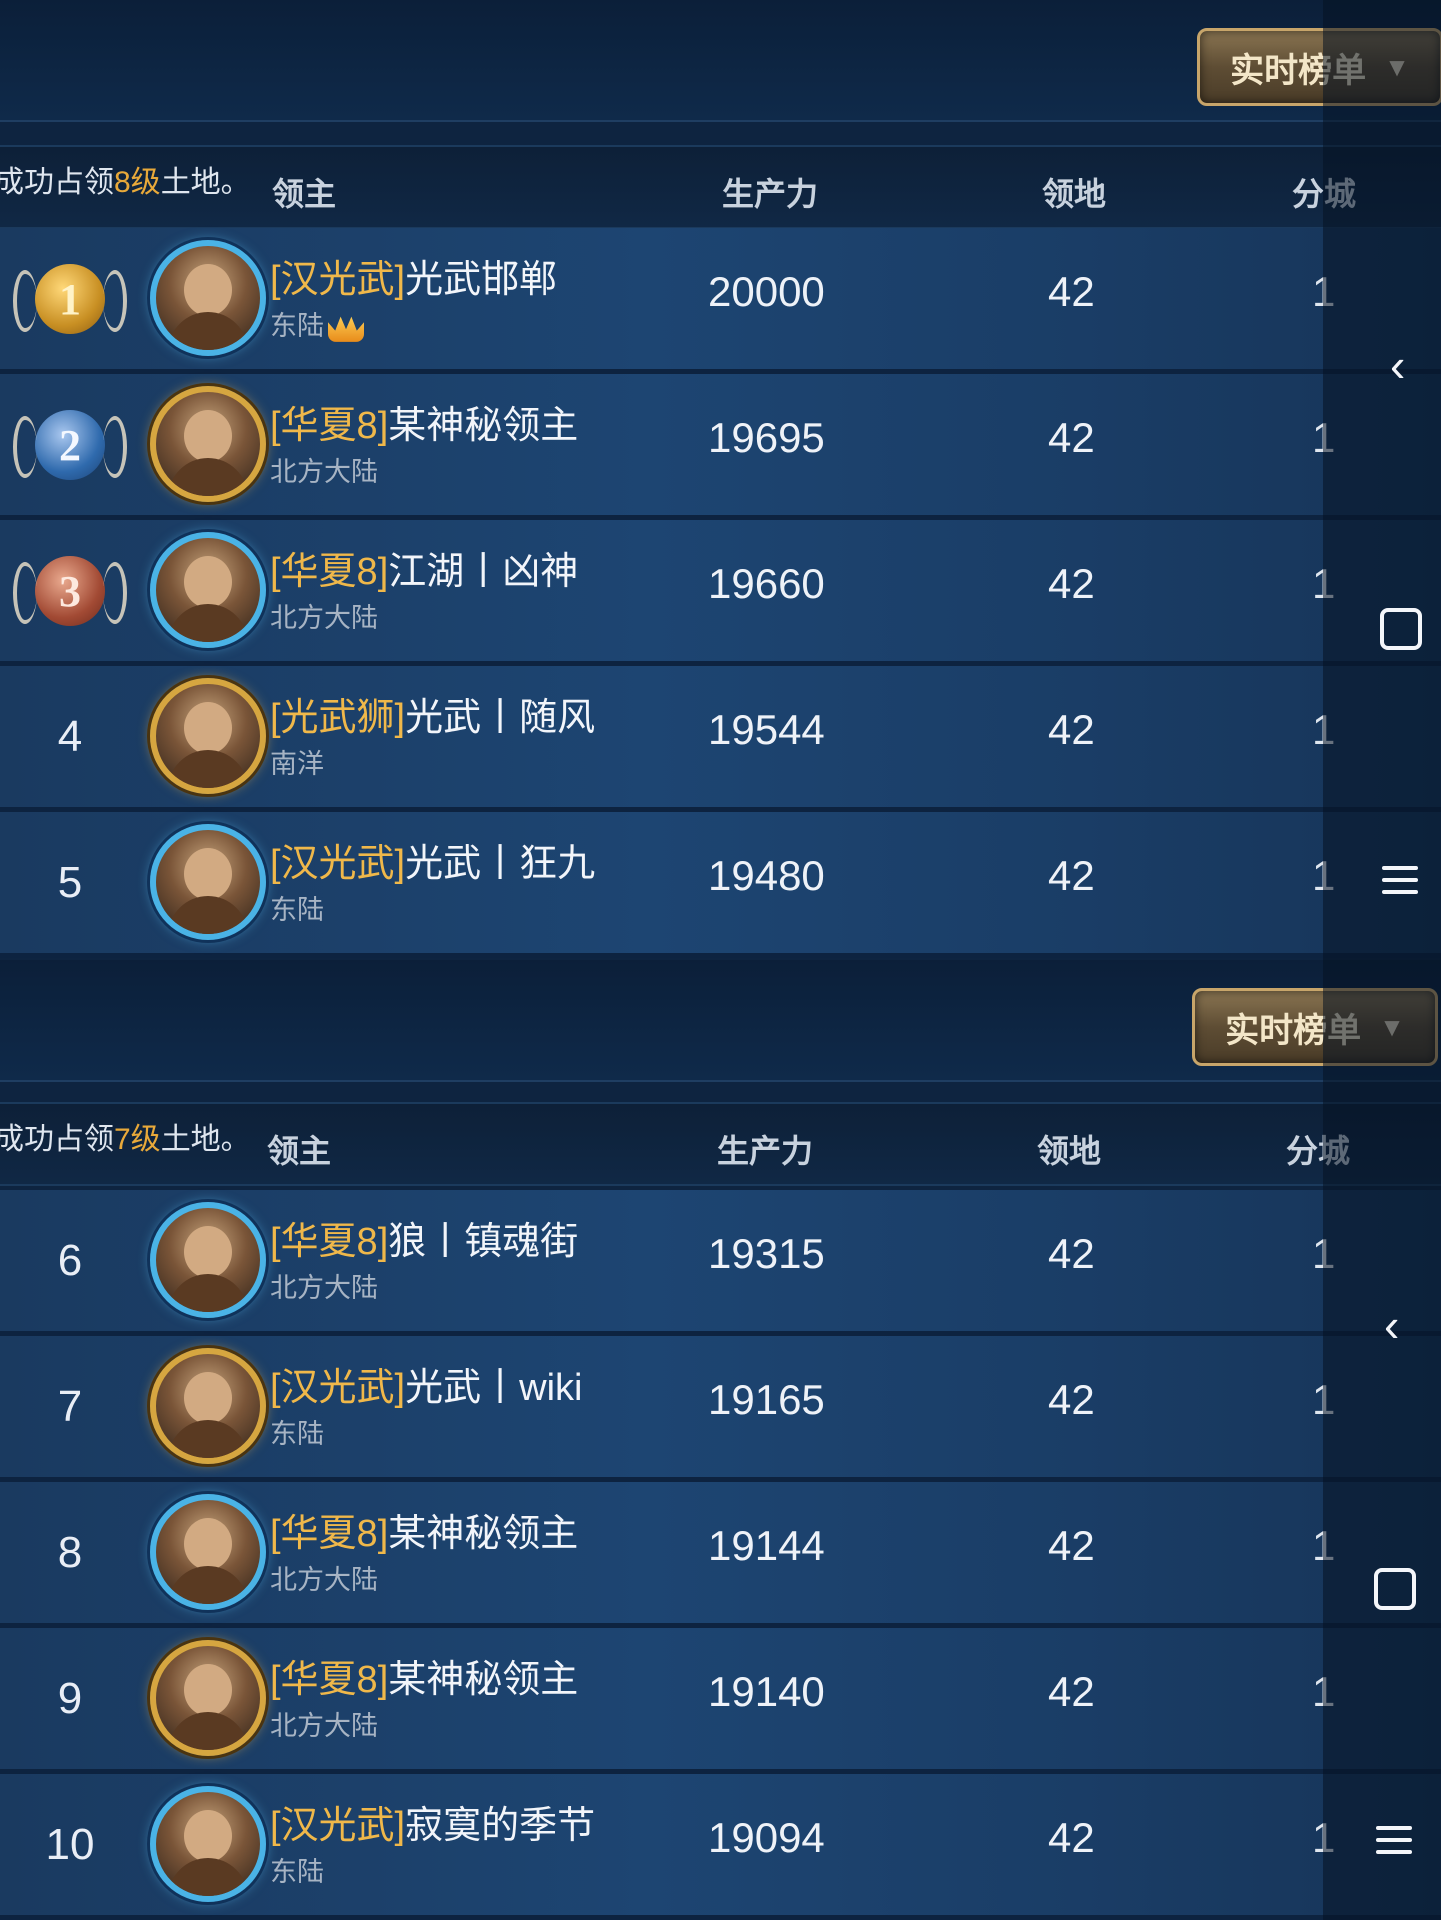 The image size is (1441, 1920). I want to click on productivity-value: 19660, so click(766, 583).